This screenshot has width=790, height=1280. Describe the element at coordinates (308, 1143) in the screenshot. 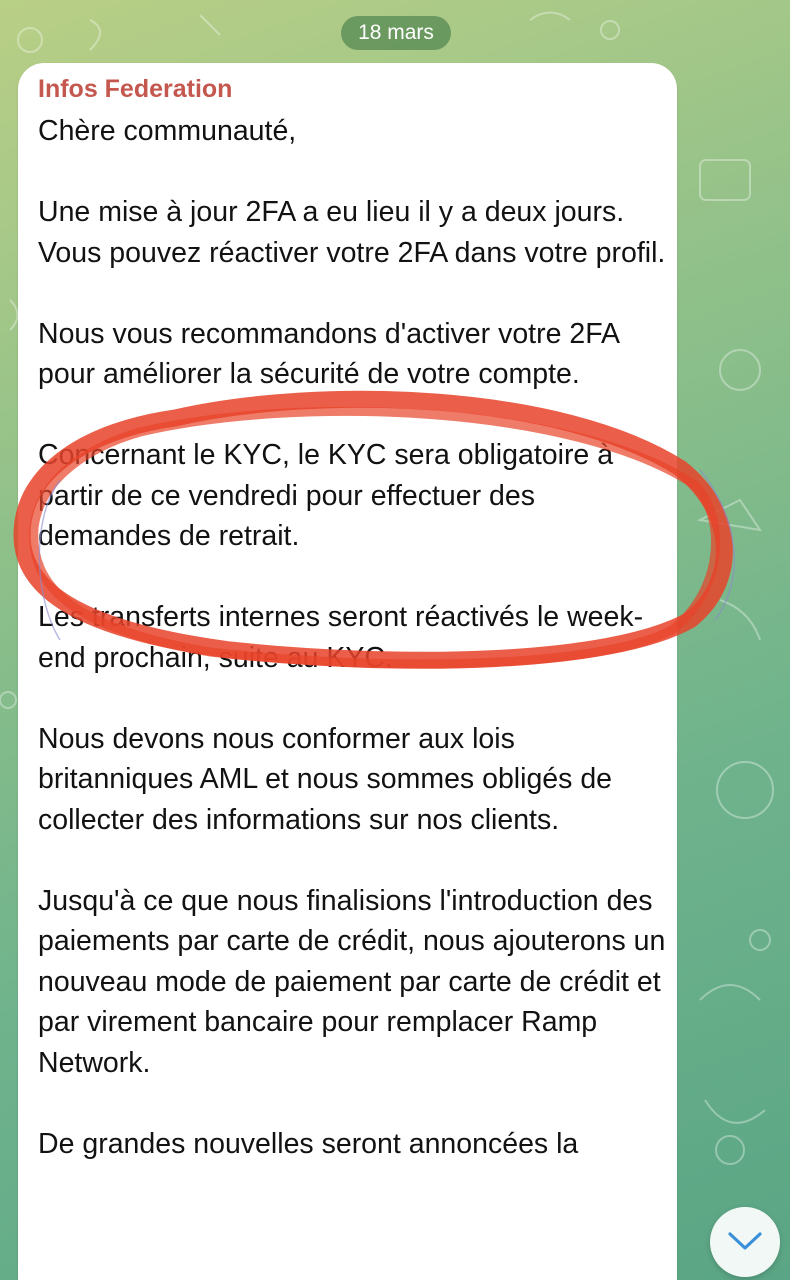

I see `message-paragraph: De grandes nouvelles seront annoncées la` at that location.